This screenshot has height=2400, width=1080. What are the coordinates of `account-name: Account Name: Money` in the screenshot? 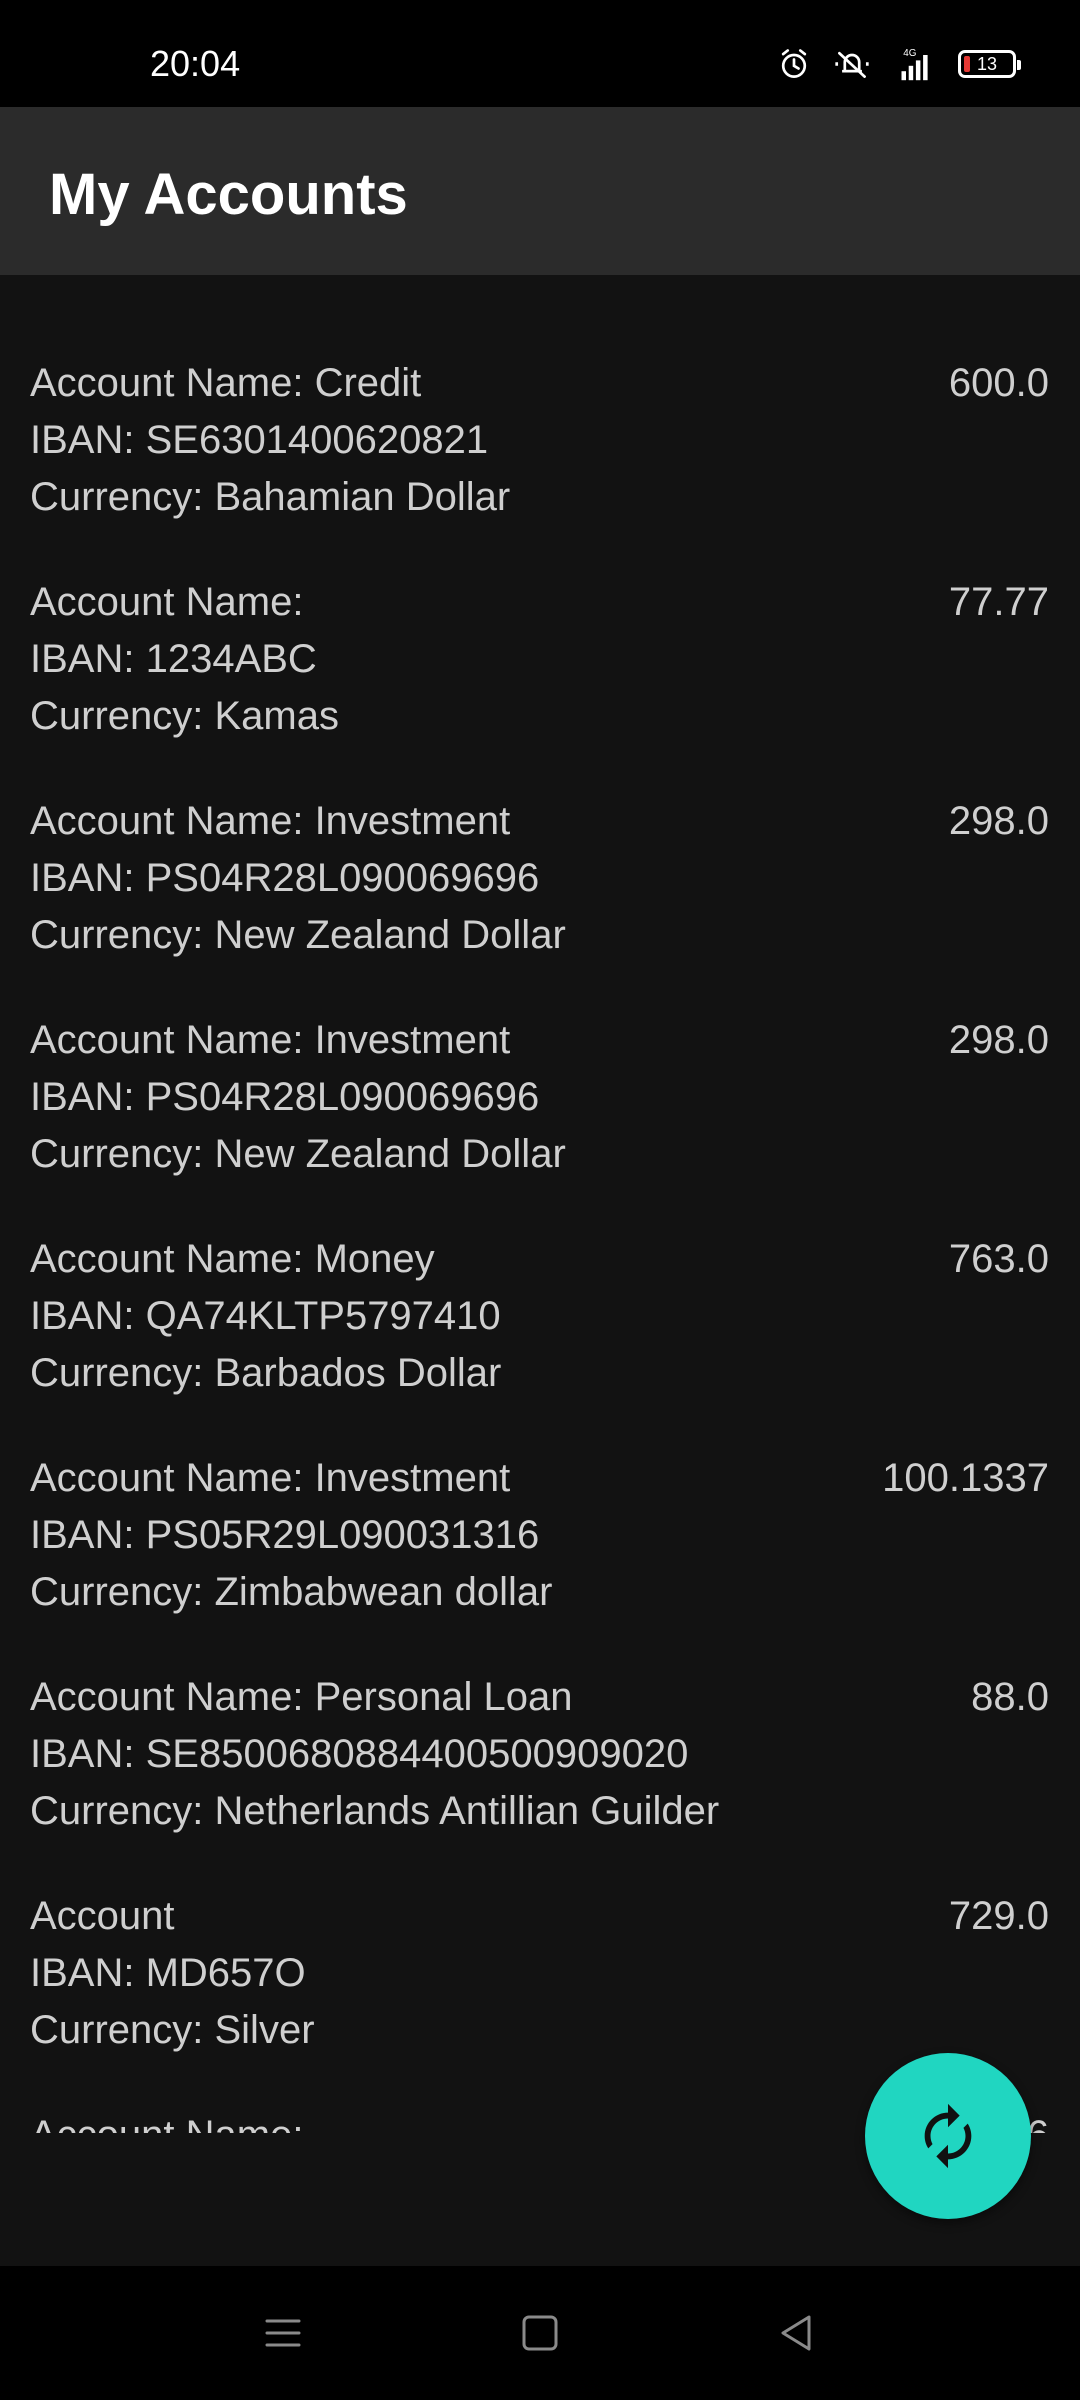 It's located at (232, 1259).